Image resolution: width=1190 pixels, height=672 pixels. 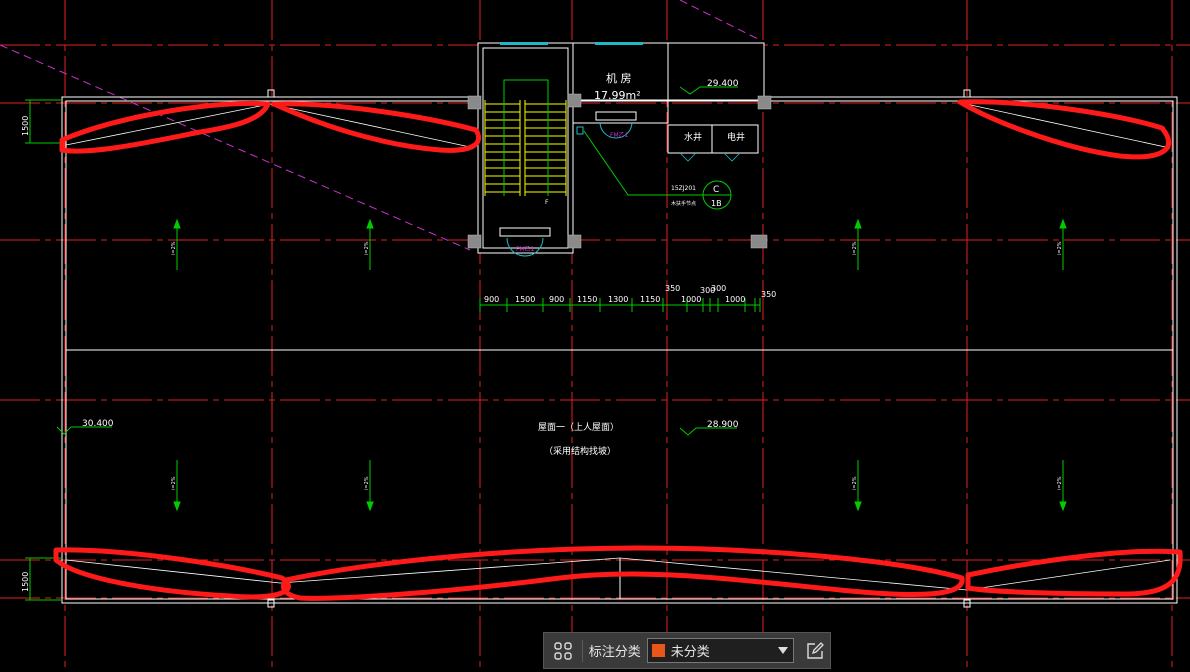 What do you see at coordinates (547, 202) in the screenshot?
I see `stair-mark: F` at bounding box center [547, 202].